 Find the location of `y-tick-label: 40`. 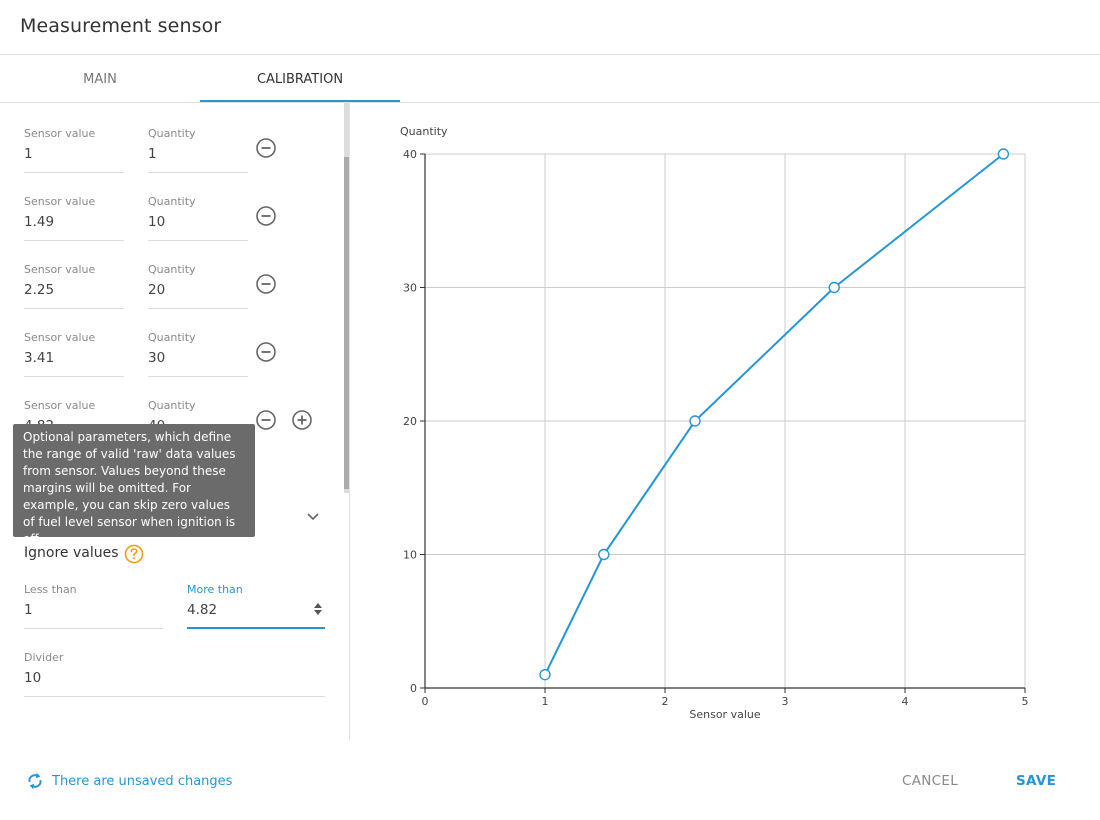

y-tick-label: 40 is located at coordinates (410, 154).